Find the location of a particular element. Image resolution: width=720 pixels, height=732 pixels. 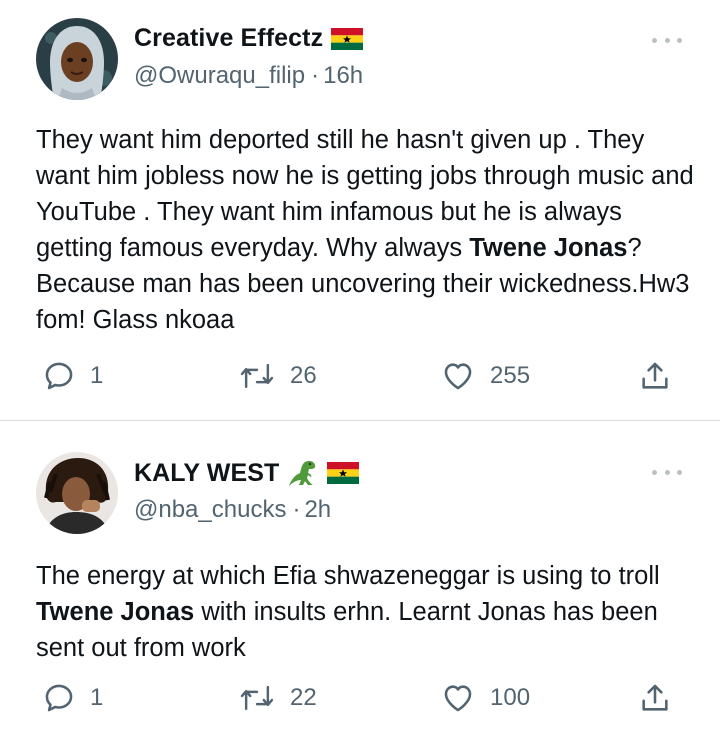

action-bar: 1 26 255 is located at coordinates (360, 376).